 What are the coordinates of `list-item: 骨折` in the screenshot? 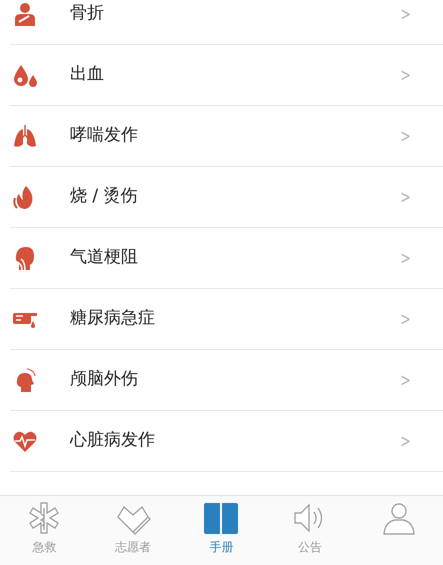 It's located at (234, 14).